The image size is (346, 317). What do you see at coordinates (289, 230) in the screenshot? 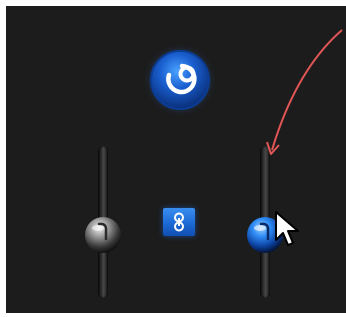
I see `arrow-cursor-icon` at bounding box center [289, 230].